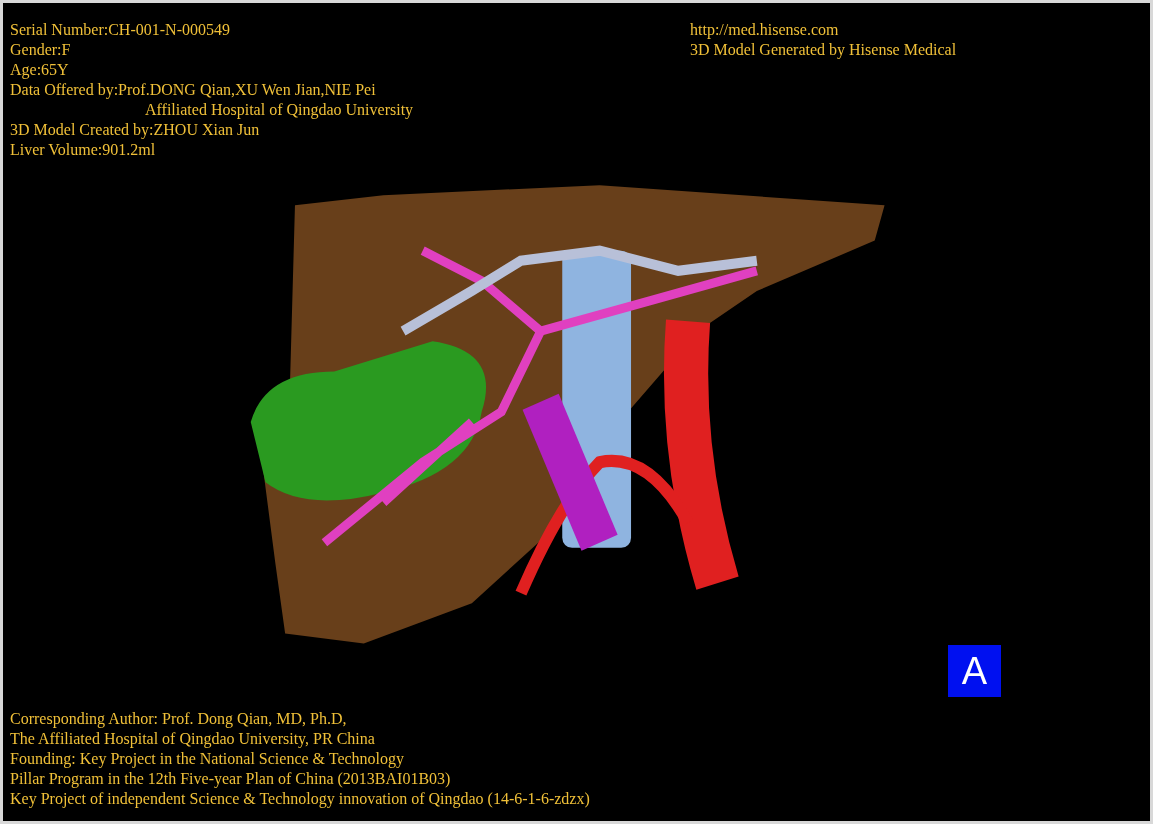 Image resolution: width=1153 pixels, height=824 pixels. Describe the element at coordinates (83, 150) in the screenshot. I see `info-text: Liver Volume:901.2ml` at that location.